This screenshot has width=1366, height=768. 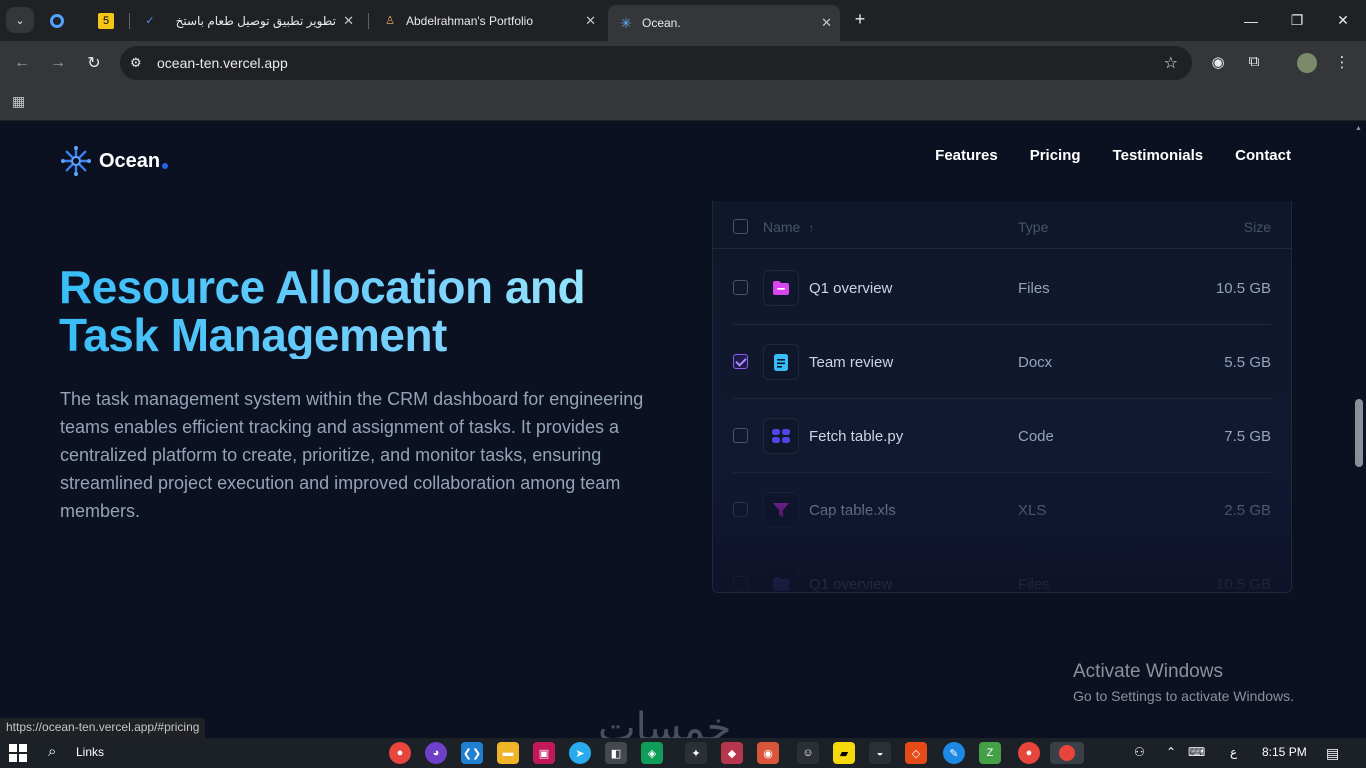 What do you see at coordinates (683, 103) in the screenshot?
I see `bookmarks-bar: ▦` at bounding box center [683, 103].